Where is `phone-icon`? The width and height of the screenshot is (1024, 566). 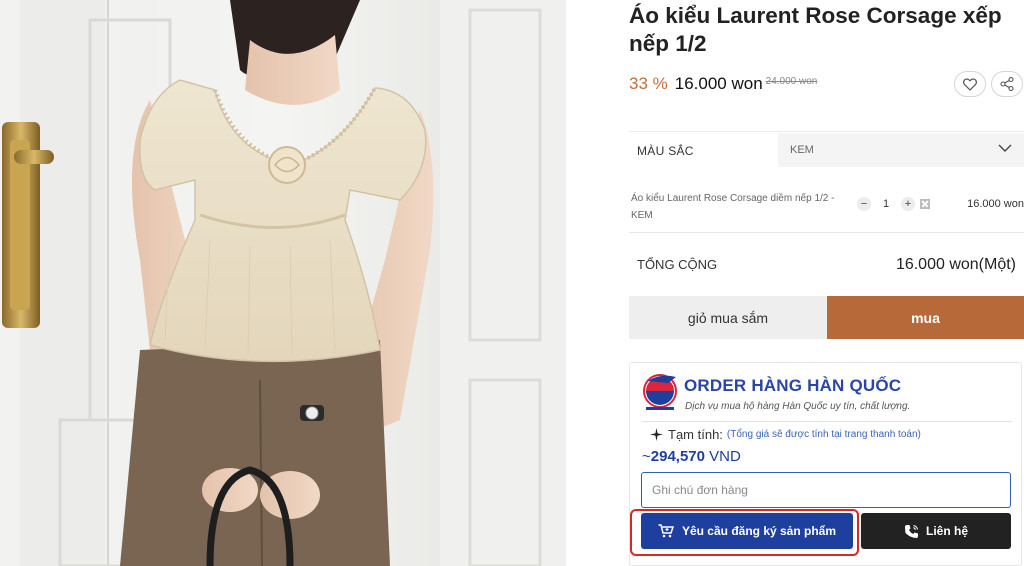 phone-icon is located at coordinates (911, 531).